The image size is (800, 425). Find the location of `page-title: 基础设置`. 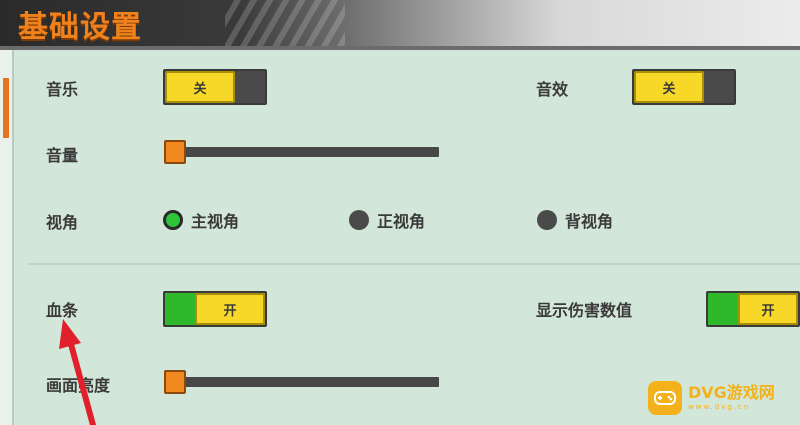

page-title: 基础设置 is located at coordinates (80, 27).